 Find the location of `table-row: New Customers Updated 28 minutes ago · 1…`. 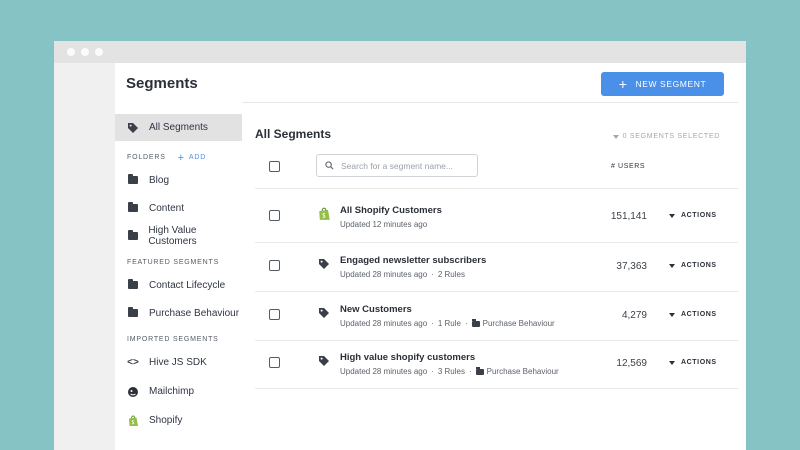

table-row: New Customers Updated 28 minutes ago · 1… is located at coordinates (496, 316).